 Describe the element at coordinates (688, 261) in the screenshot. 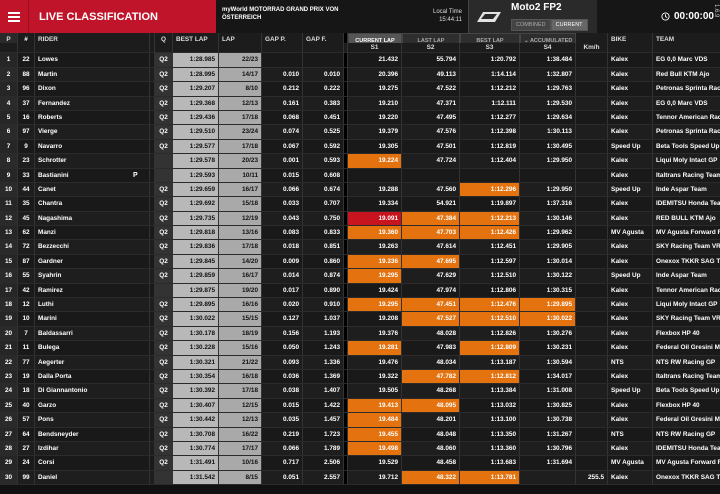

I see `team-cell: Onexox TKKR SAG Team` at that location.